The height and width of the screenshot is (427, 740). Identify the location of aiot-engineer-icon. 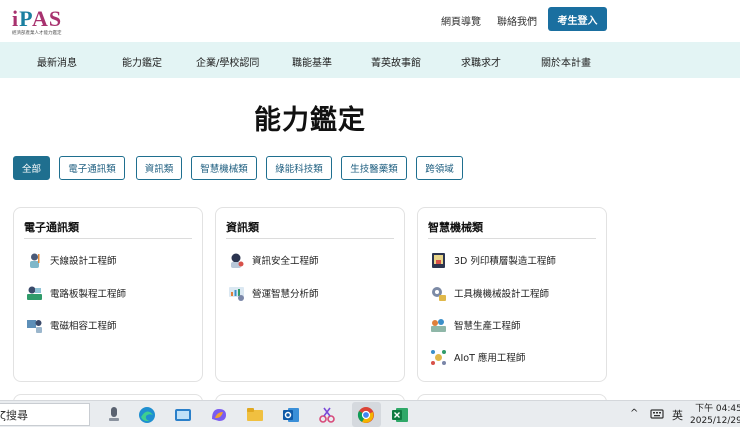
(438, 357).